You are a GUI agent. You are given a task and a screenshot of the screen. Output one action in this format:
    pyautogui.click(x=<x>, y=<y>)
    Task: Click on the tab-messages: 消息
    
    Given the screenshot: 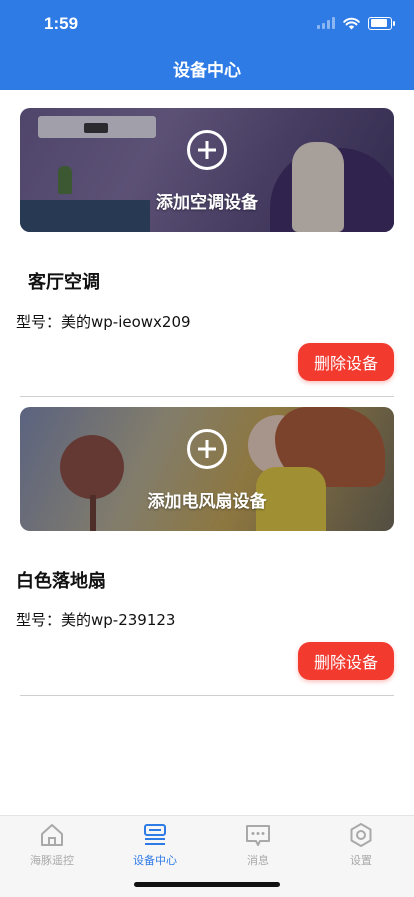 What is the action you would take?
    pyautogui.click(x=258, y=845)
    